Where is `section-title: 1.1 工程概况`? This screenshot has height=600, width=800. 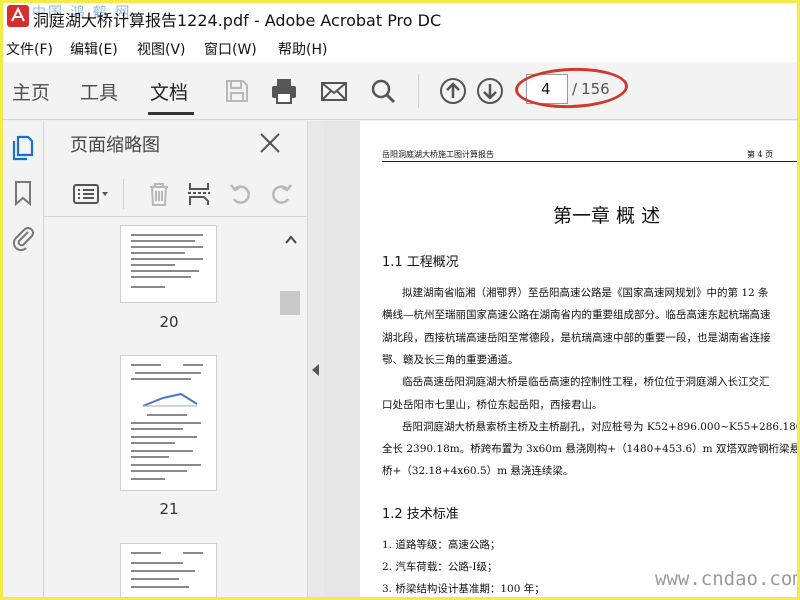
section-title: 1.1 工程概况 is located at coordinates (420, 262).